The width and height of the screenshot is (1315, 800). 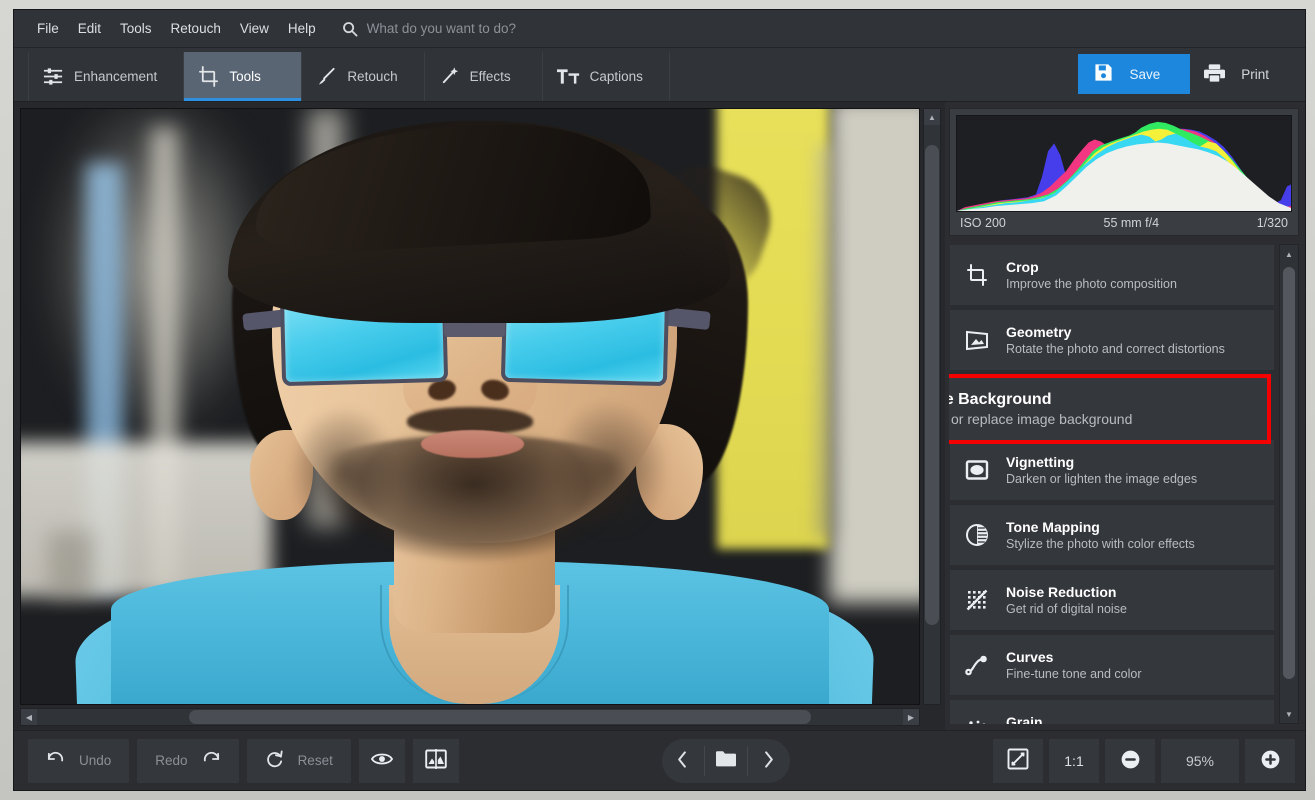 What do you see at coordinates (874, 76) in the screenshot?
I see `tab-spacer` at bounding box center [874, 76].